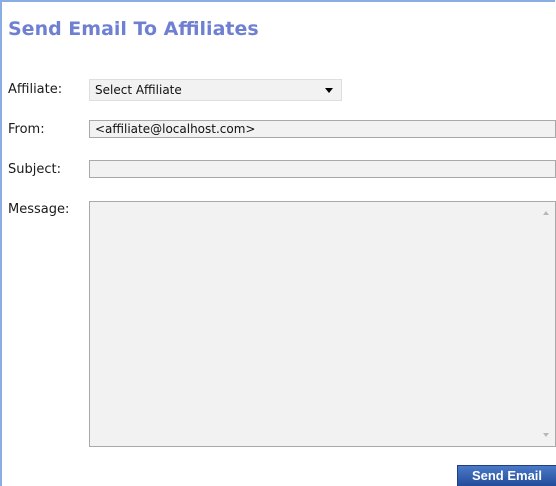 This screenshot has height=486, width=556. I want to click on from-label: From:, so click(26, 129).